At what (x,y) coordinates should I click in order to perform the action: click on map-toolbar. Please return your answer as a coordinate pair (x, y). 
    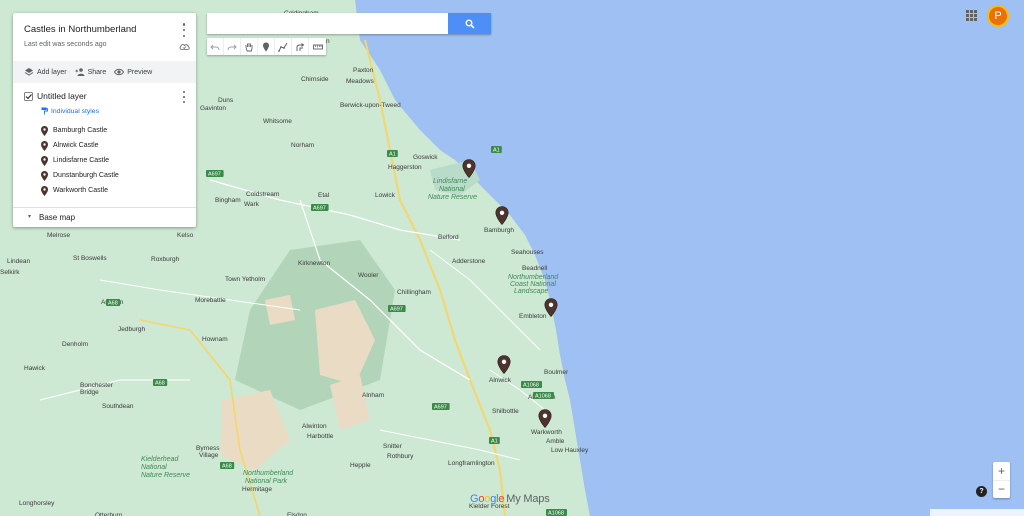
    Looking at the image, I should click on (266, 46).